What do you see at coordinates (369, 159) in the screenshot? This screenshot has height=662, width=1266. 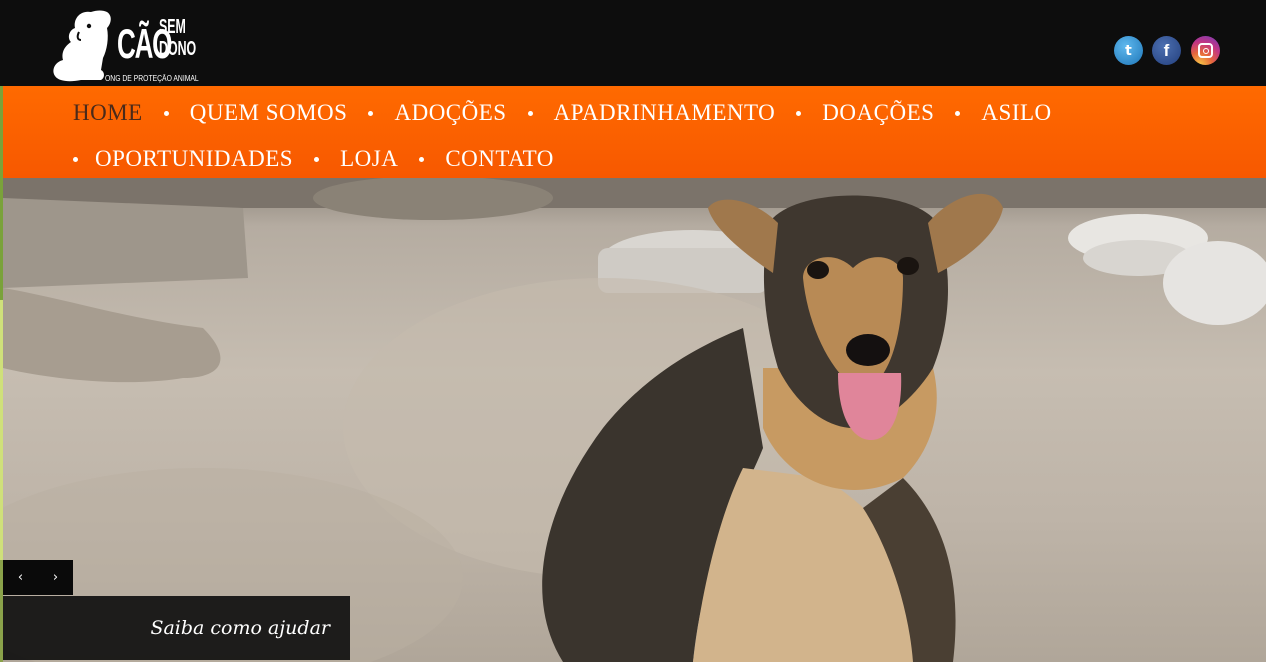 I see `nav-item-loja: LOJA` at bounding box center [369, 159].